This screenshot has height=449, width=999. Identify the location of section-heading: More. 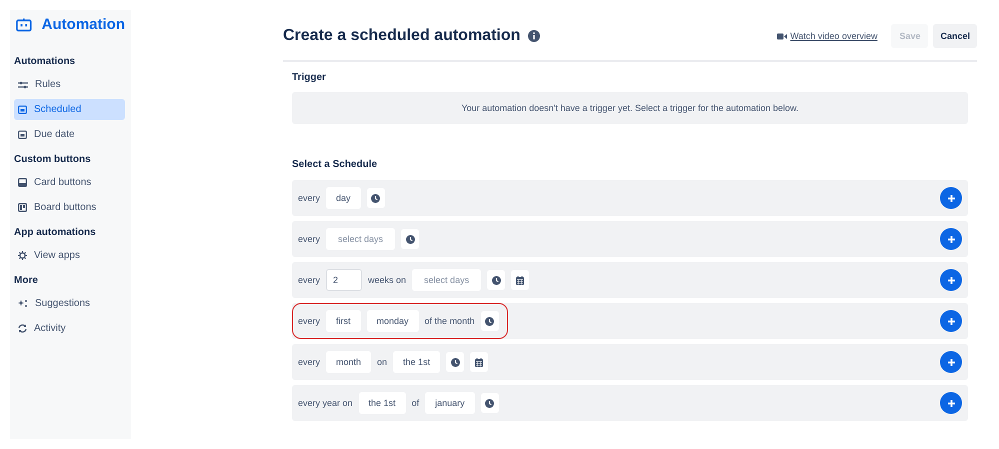
(26, 281).